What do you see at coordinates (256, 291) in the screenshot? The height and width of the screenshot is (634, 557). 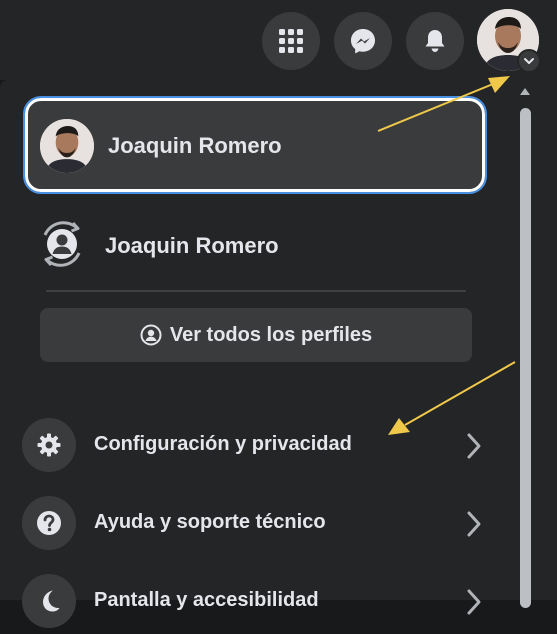 I see `divider` at bounding box center [256, 291].